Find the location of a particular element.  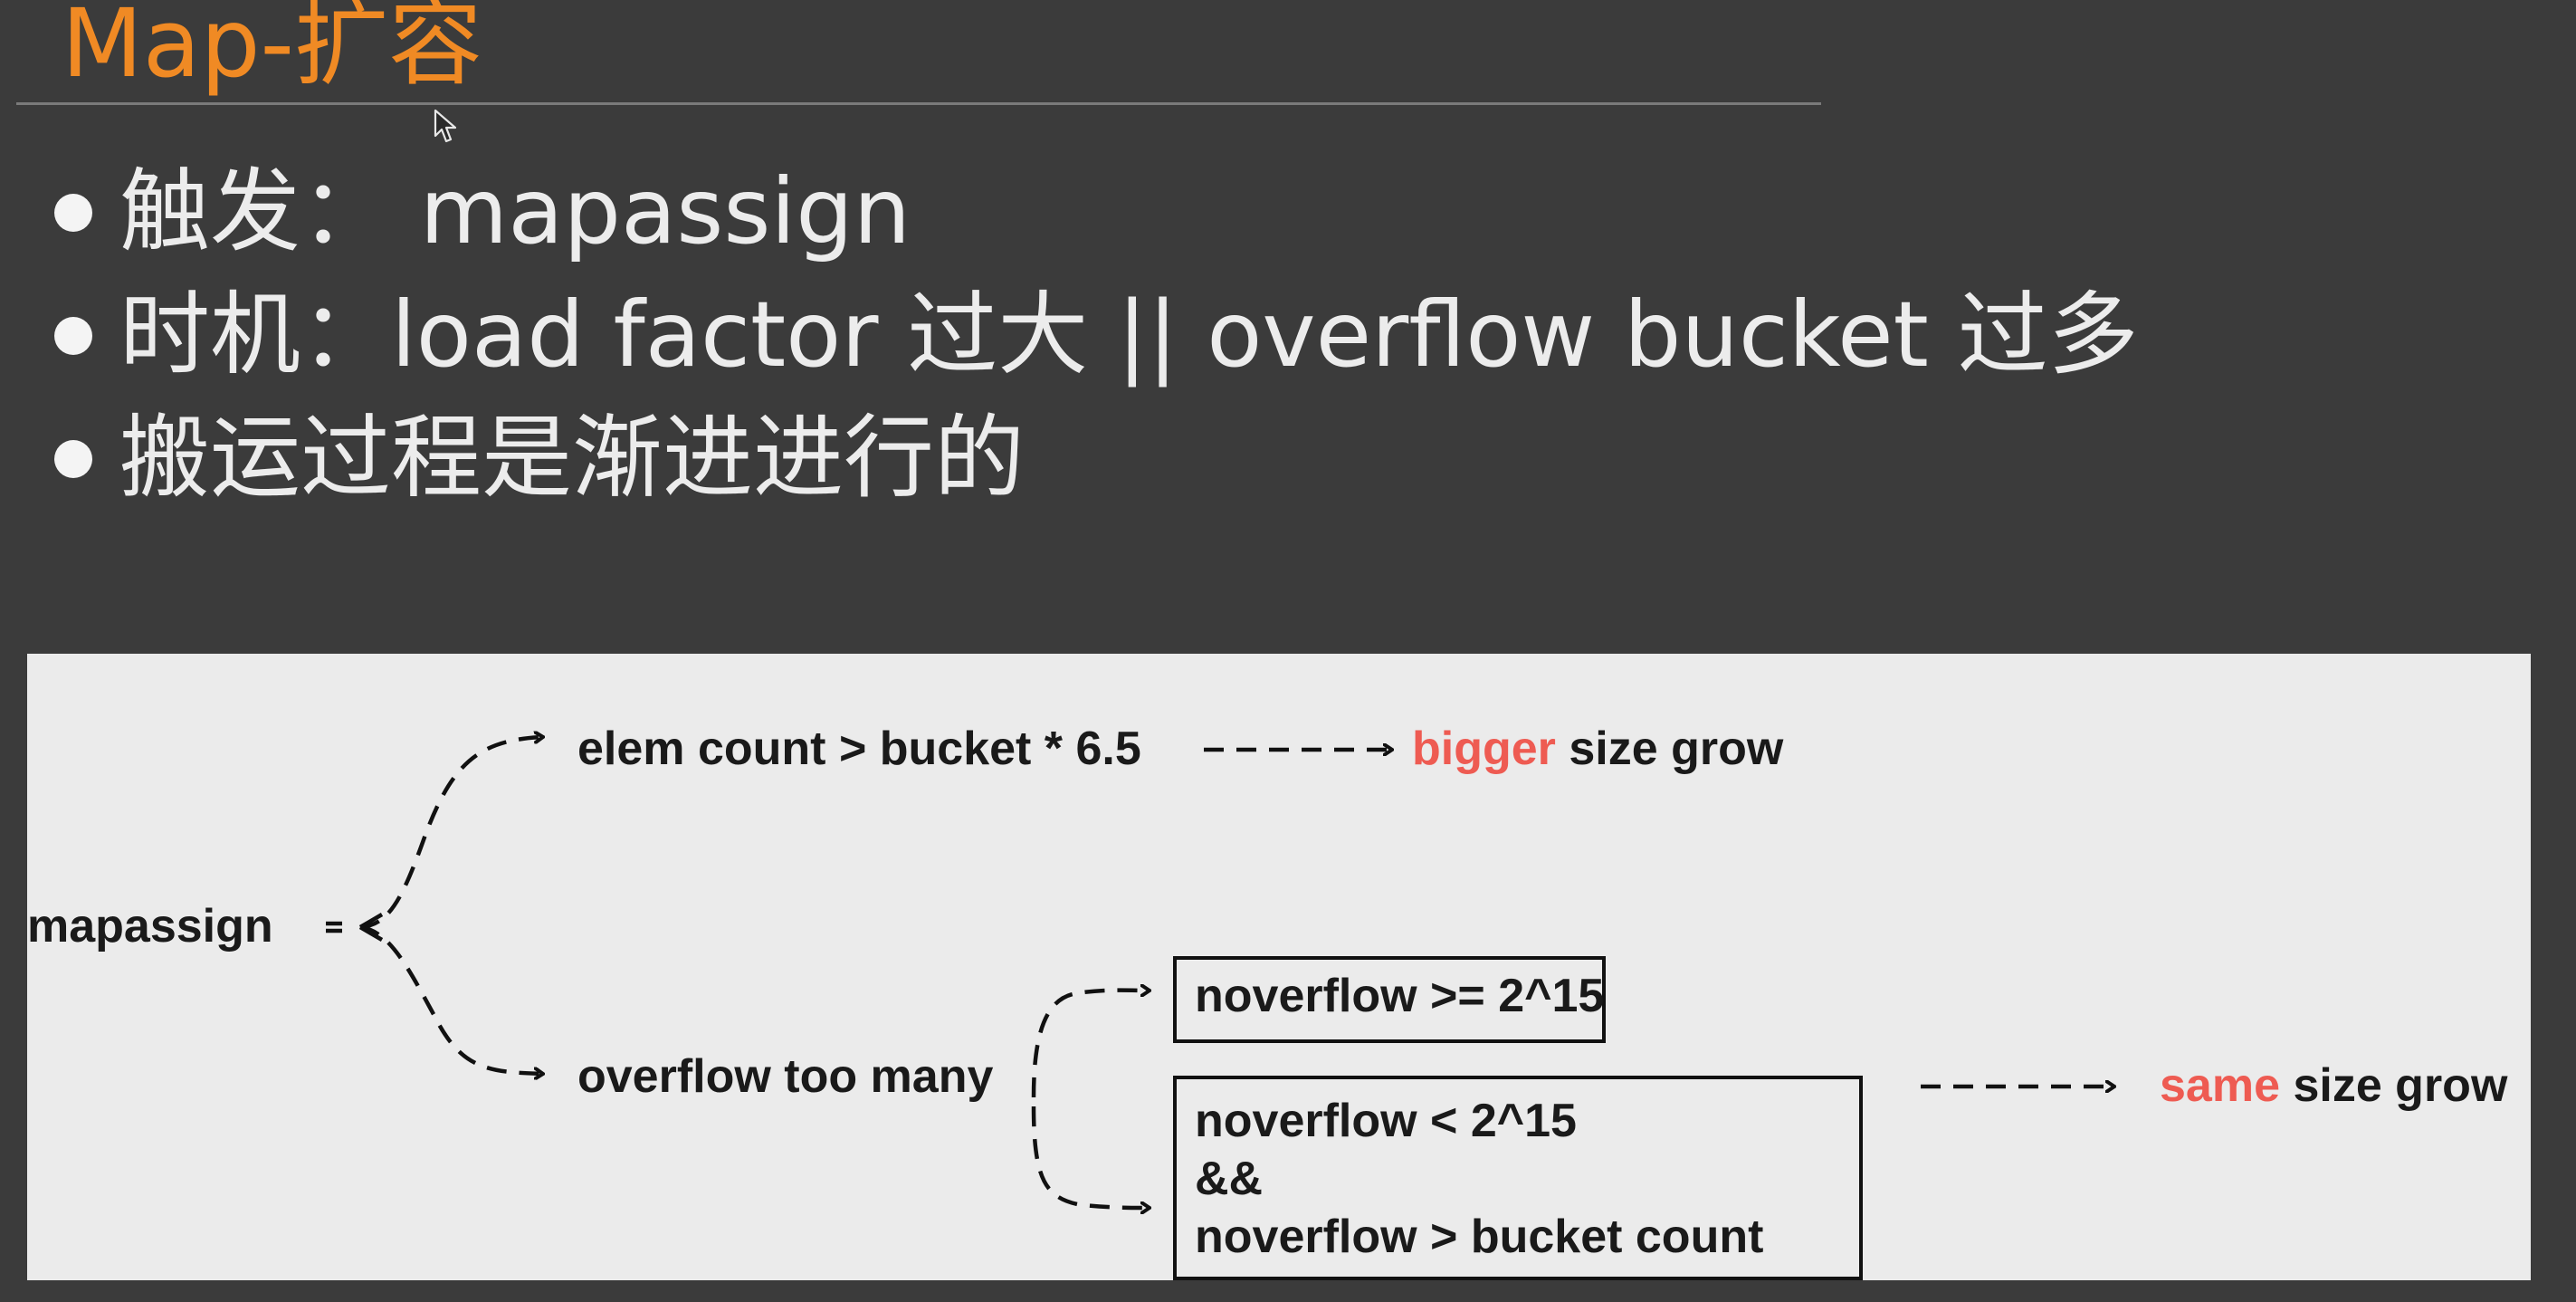

node-mapassign: mapassign is located at coordinates (150, 927).